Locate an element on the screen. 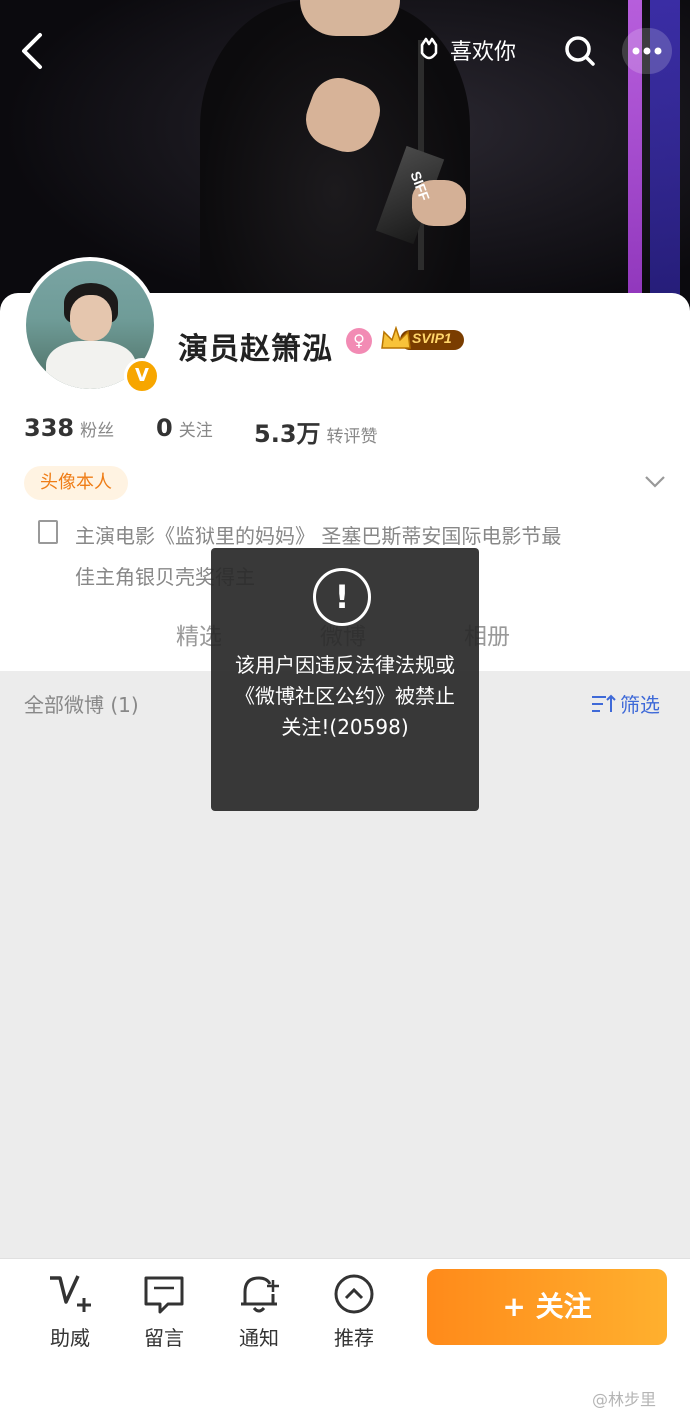  more-button is located at coordinates (647, 51).